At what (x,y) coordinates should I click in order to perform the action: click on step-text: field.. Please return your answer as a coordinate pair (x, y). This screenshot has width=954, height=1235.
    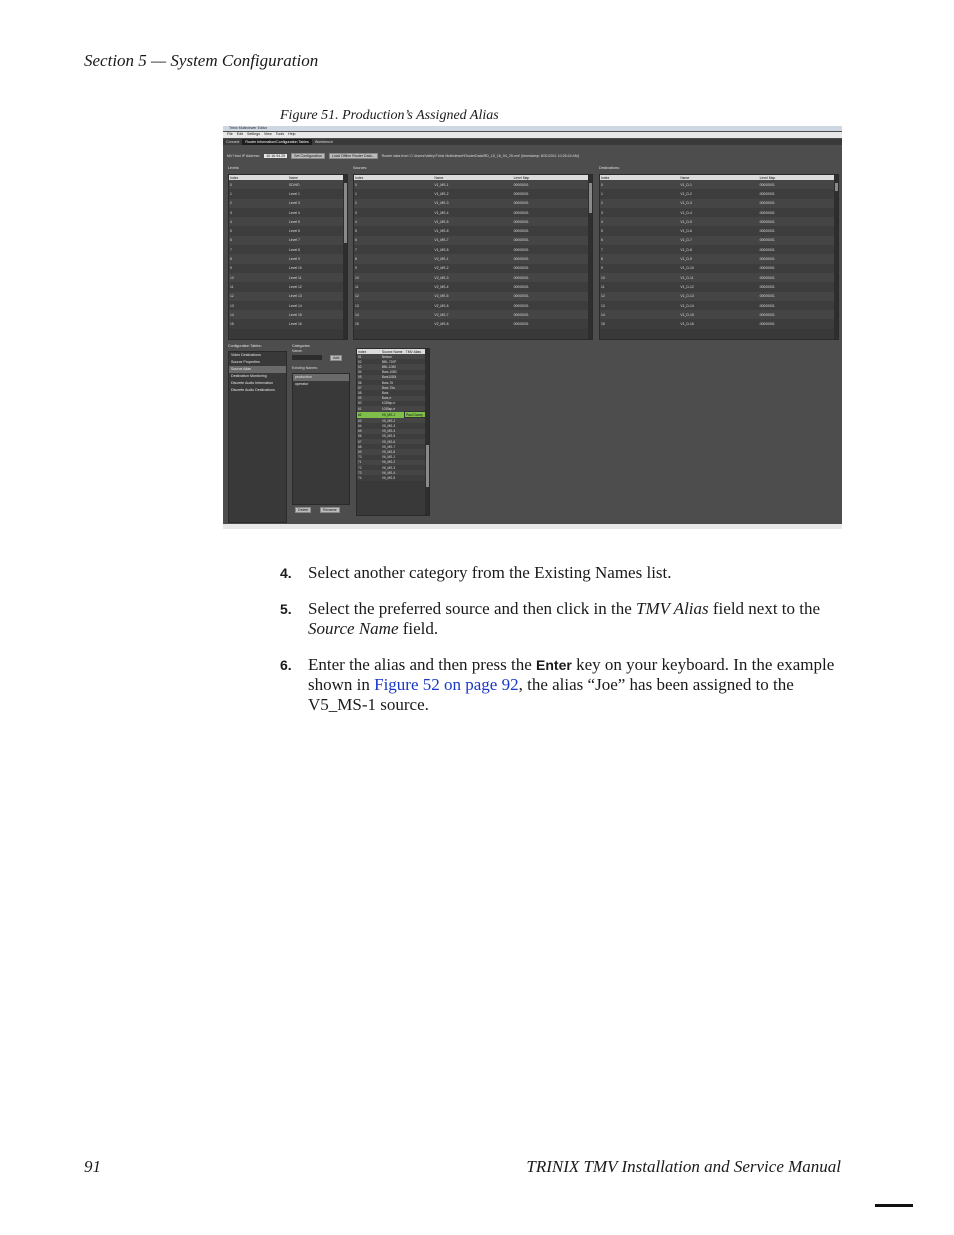
    Looking at the image, I should click on (418, 628).